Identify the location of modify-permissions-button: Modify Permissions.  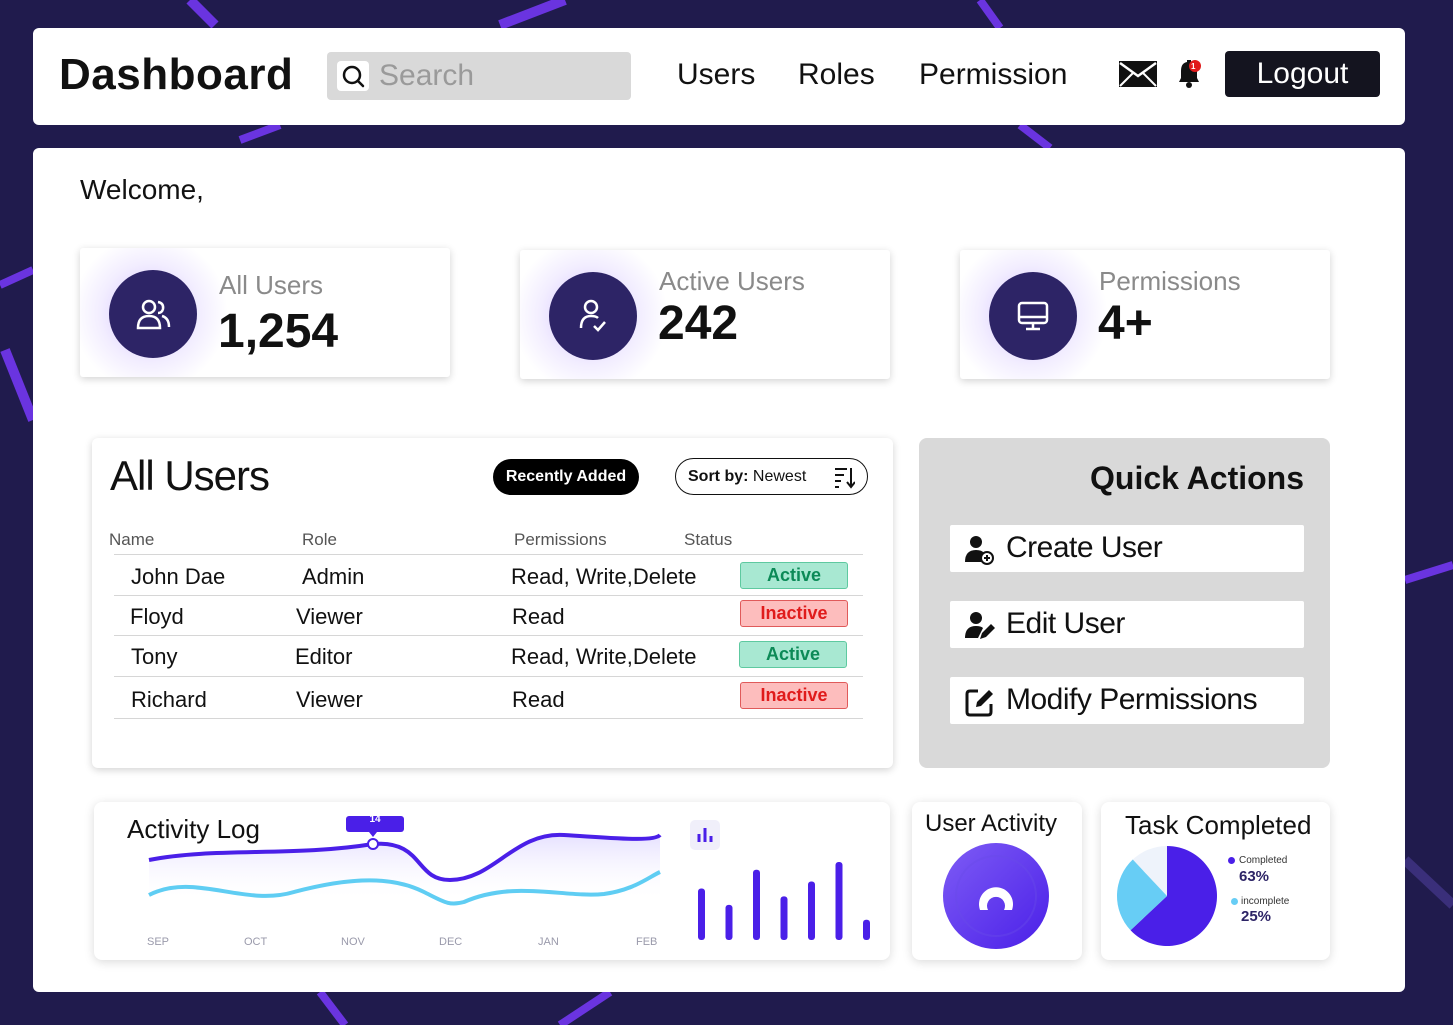
(1127, 700).